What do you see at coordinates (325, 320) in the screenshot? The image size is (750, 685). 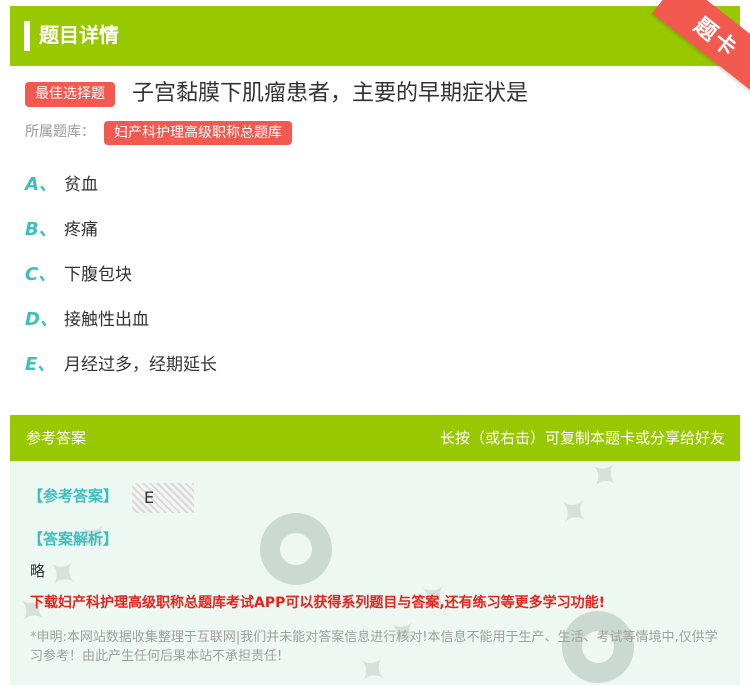 I see `option-d: D、 接触性出血` at bounding box center [325, 320].